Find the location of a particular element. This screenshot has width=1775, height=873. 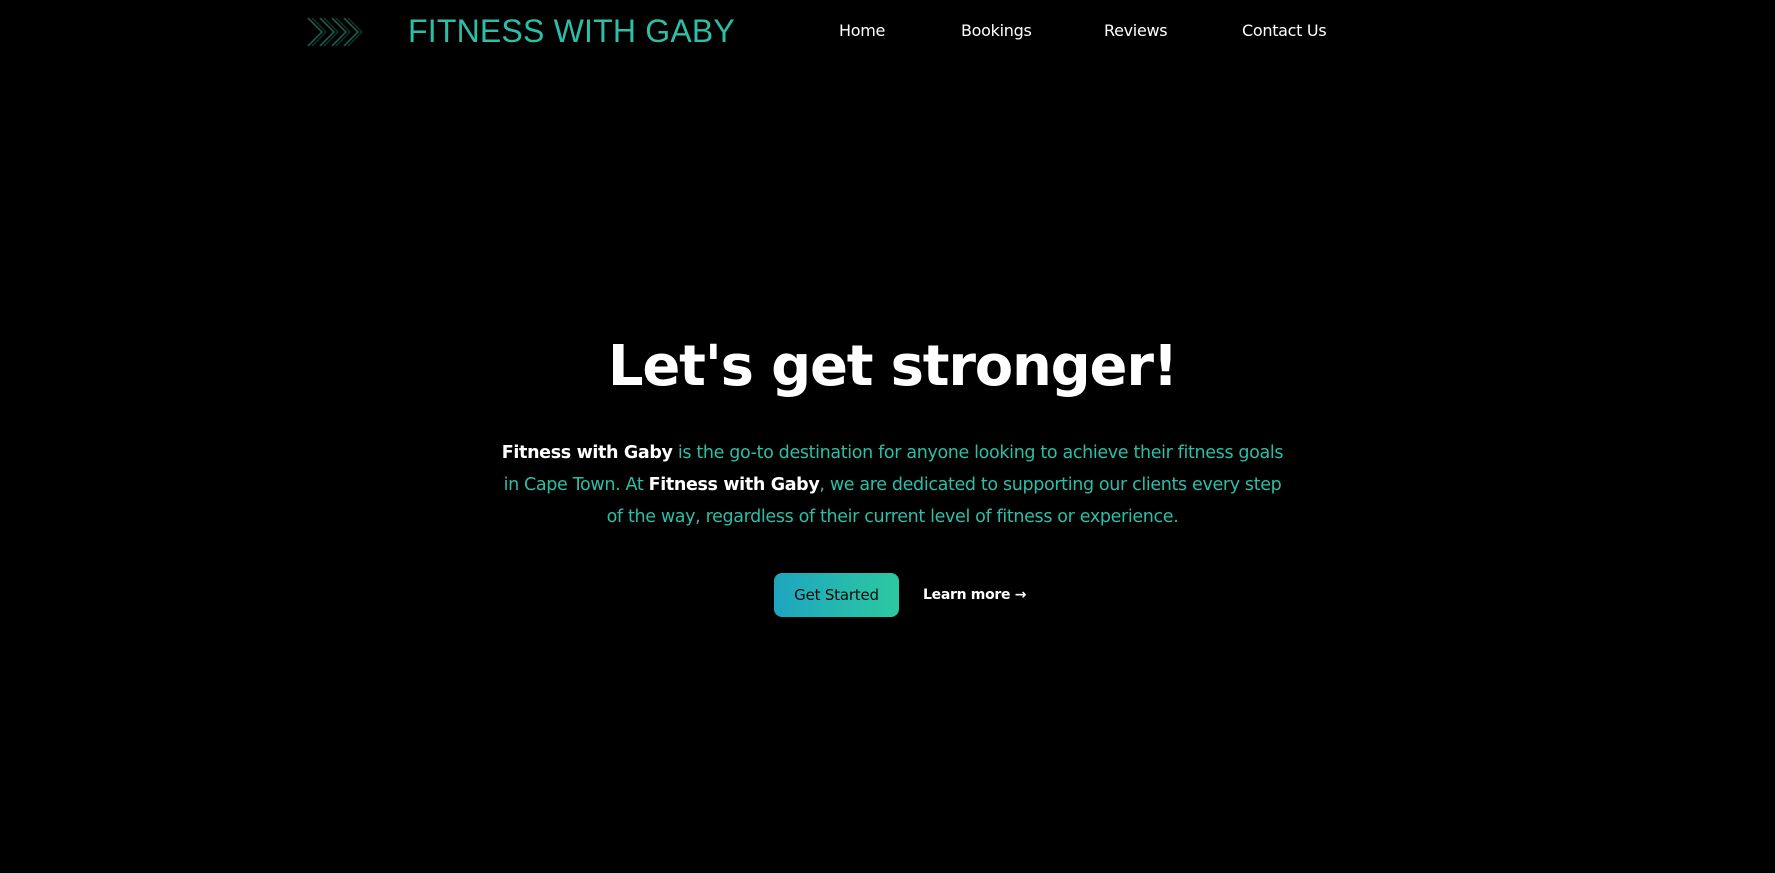

get-started-button: Get Started is located at coordinates (836, 595).